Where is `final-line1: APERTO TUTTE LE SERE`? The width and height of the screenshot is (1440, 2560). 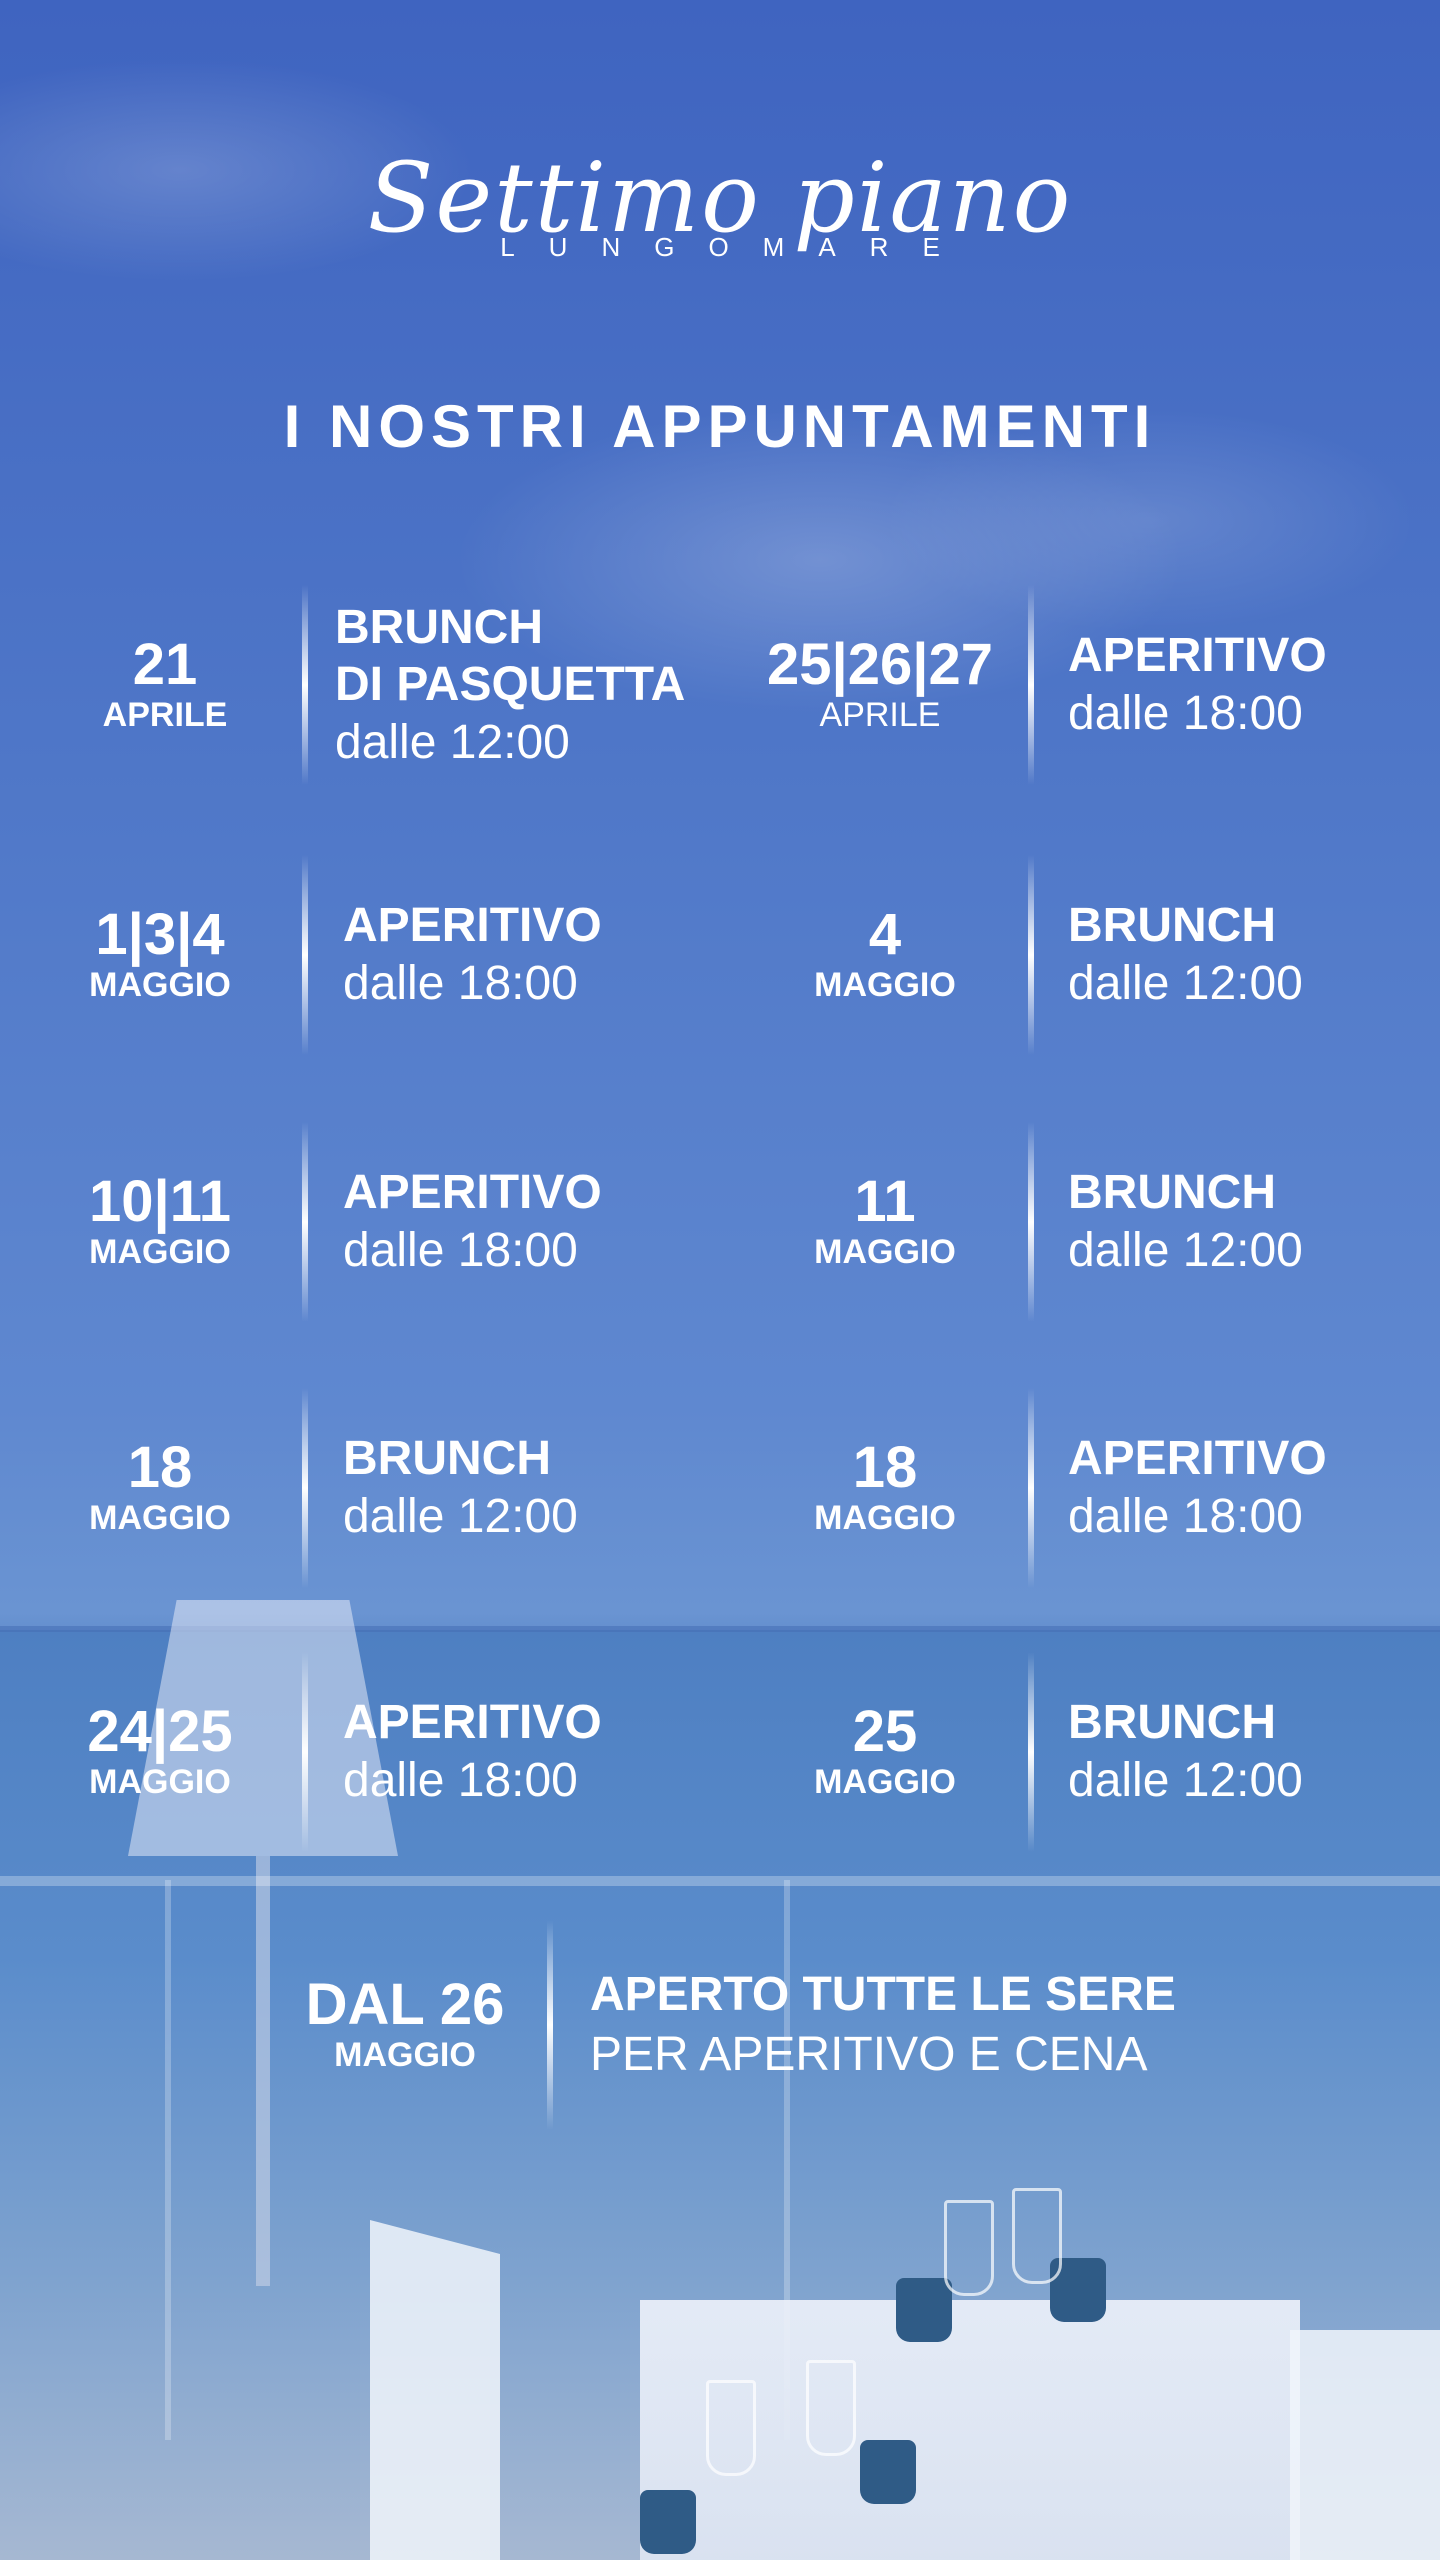 final-line1: APERTO TUTTE LE SERE is located at coordinates (883, 1994).